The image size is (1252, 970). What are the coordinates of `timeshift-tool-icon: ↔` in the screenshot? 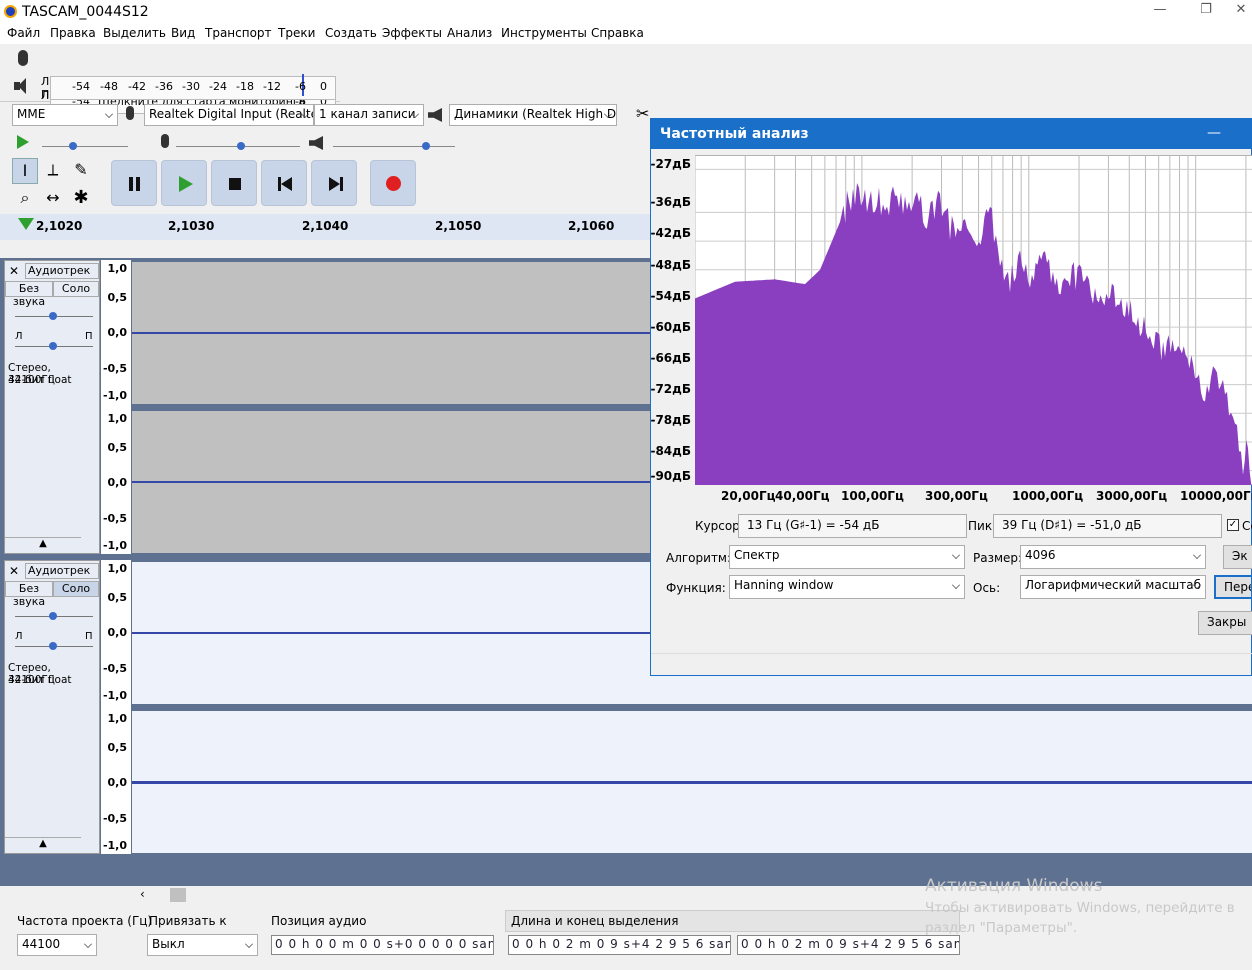 It's located at (53, 199).